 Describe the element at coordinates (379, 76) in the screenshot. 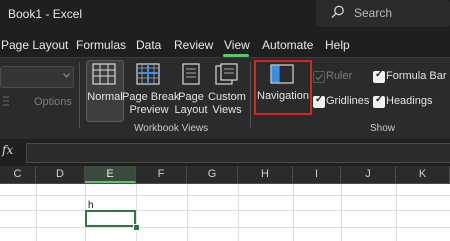

I see `formula-bar-checkbox` at that location.